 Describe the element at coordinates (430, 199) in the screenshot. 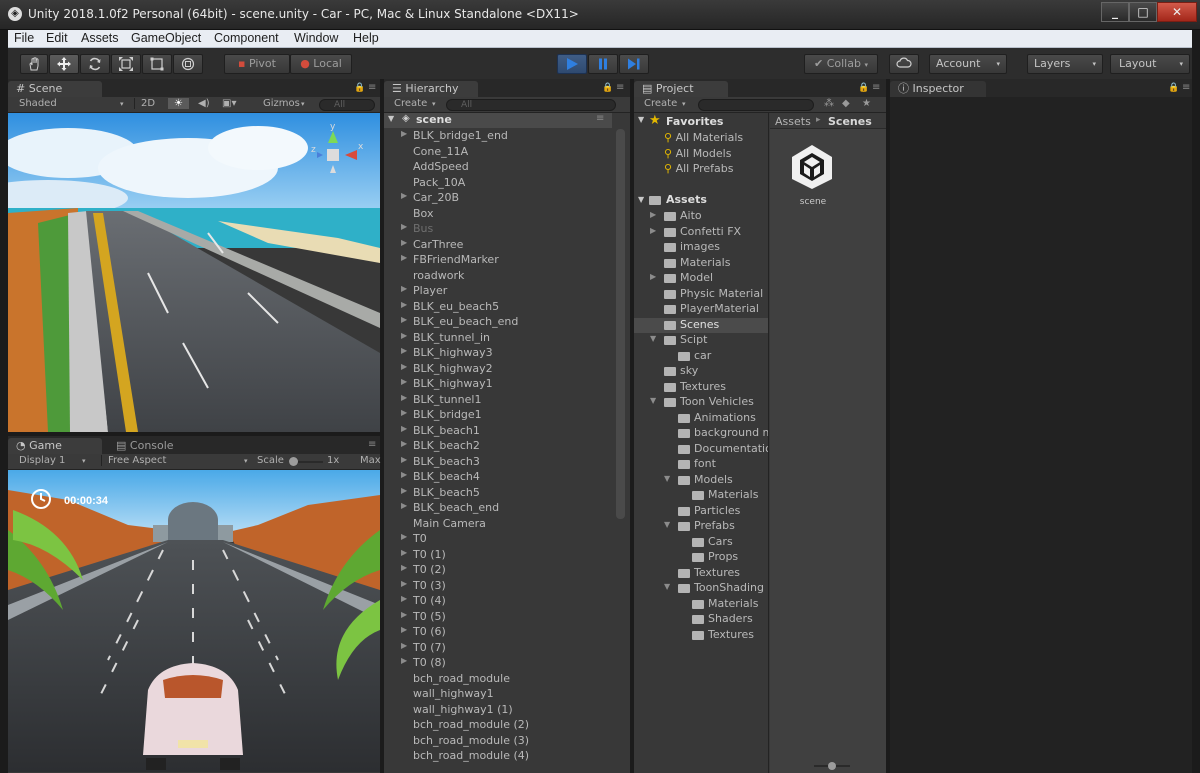

I see `hierarchy-item: ▶ Car_20B` at that location.